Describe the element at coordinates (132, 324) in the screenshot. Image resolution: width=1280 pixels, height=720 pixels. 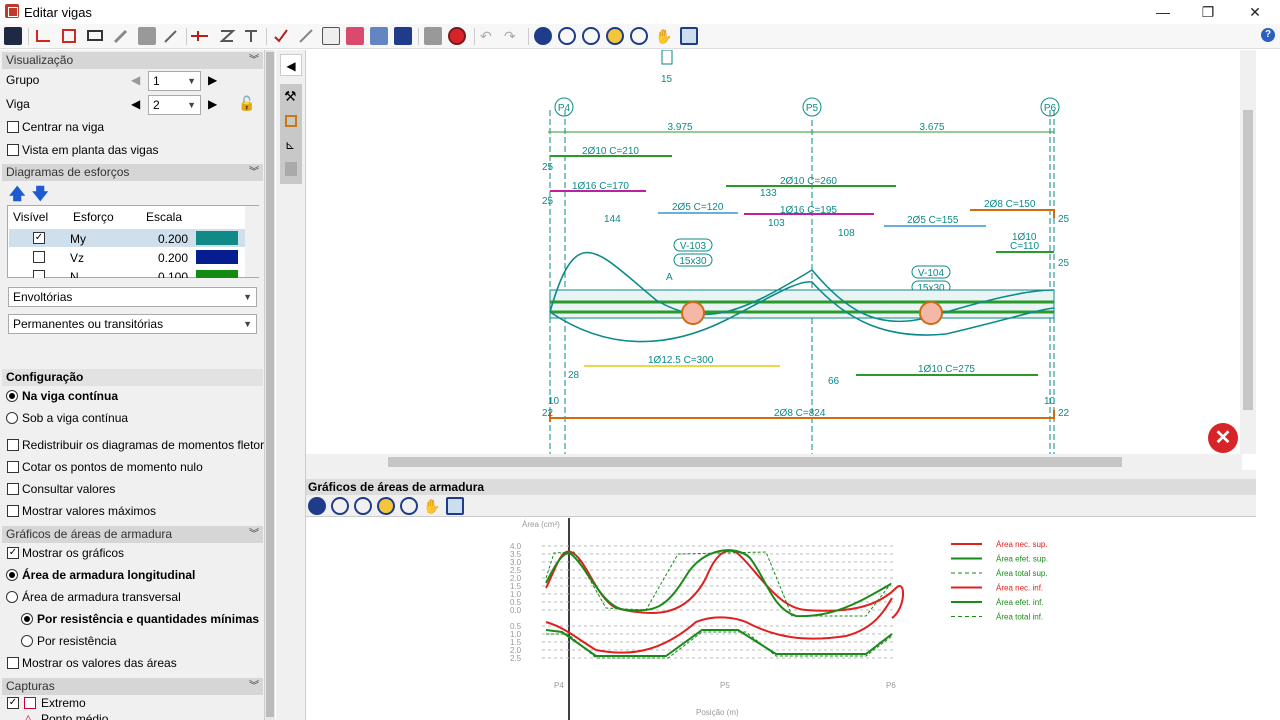
I see `combinacao-select: Permanentes ou transitórias ▼` at that location.